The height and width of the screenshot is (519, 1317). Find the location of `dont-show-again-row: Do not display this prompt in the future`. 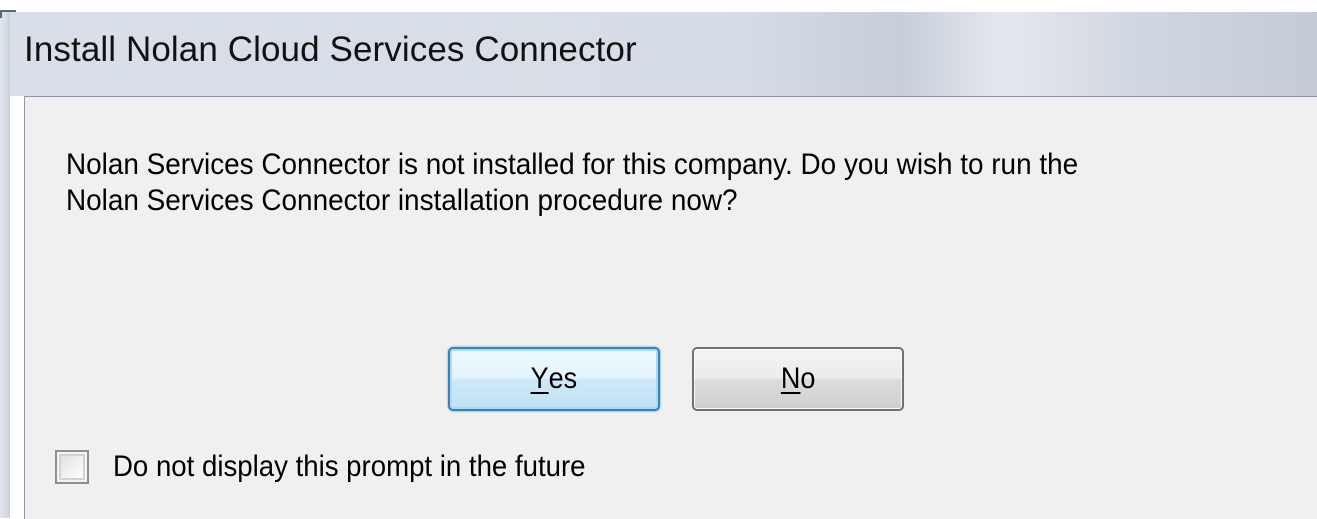

dont-show-again-row: Do not display this prompt in the future is located at coordinates (341, 467).